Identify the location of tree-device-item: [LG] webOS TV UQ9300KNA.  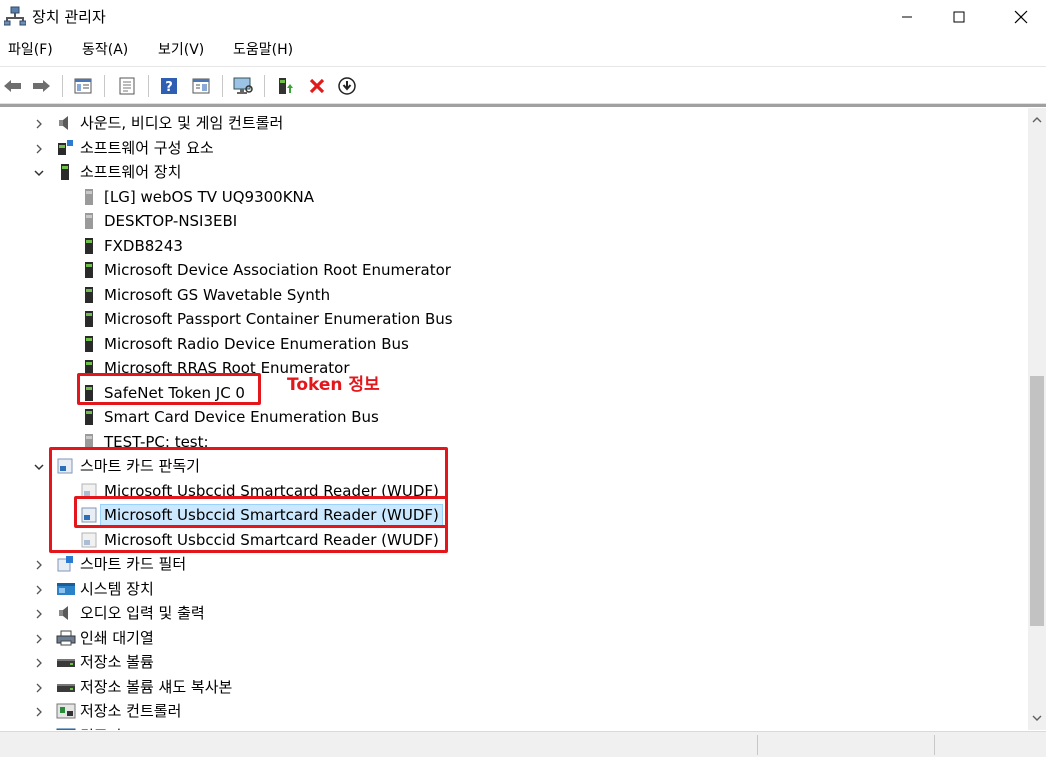
(514, 197).